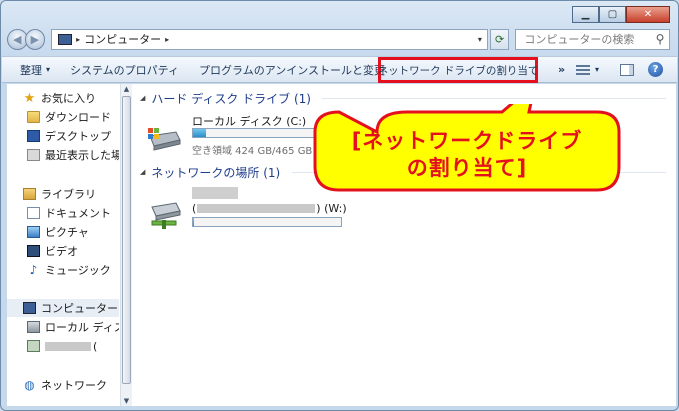  What do you see at coordinates (29, 385) in the screenshot?
I see `network-icon: ◍` at bounding box center [29, 385].